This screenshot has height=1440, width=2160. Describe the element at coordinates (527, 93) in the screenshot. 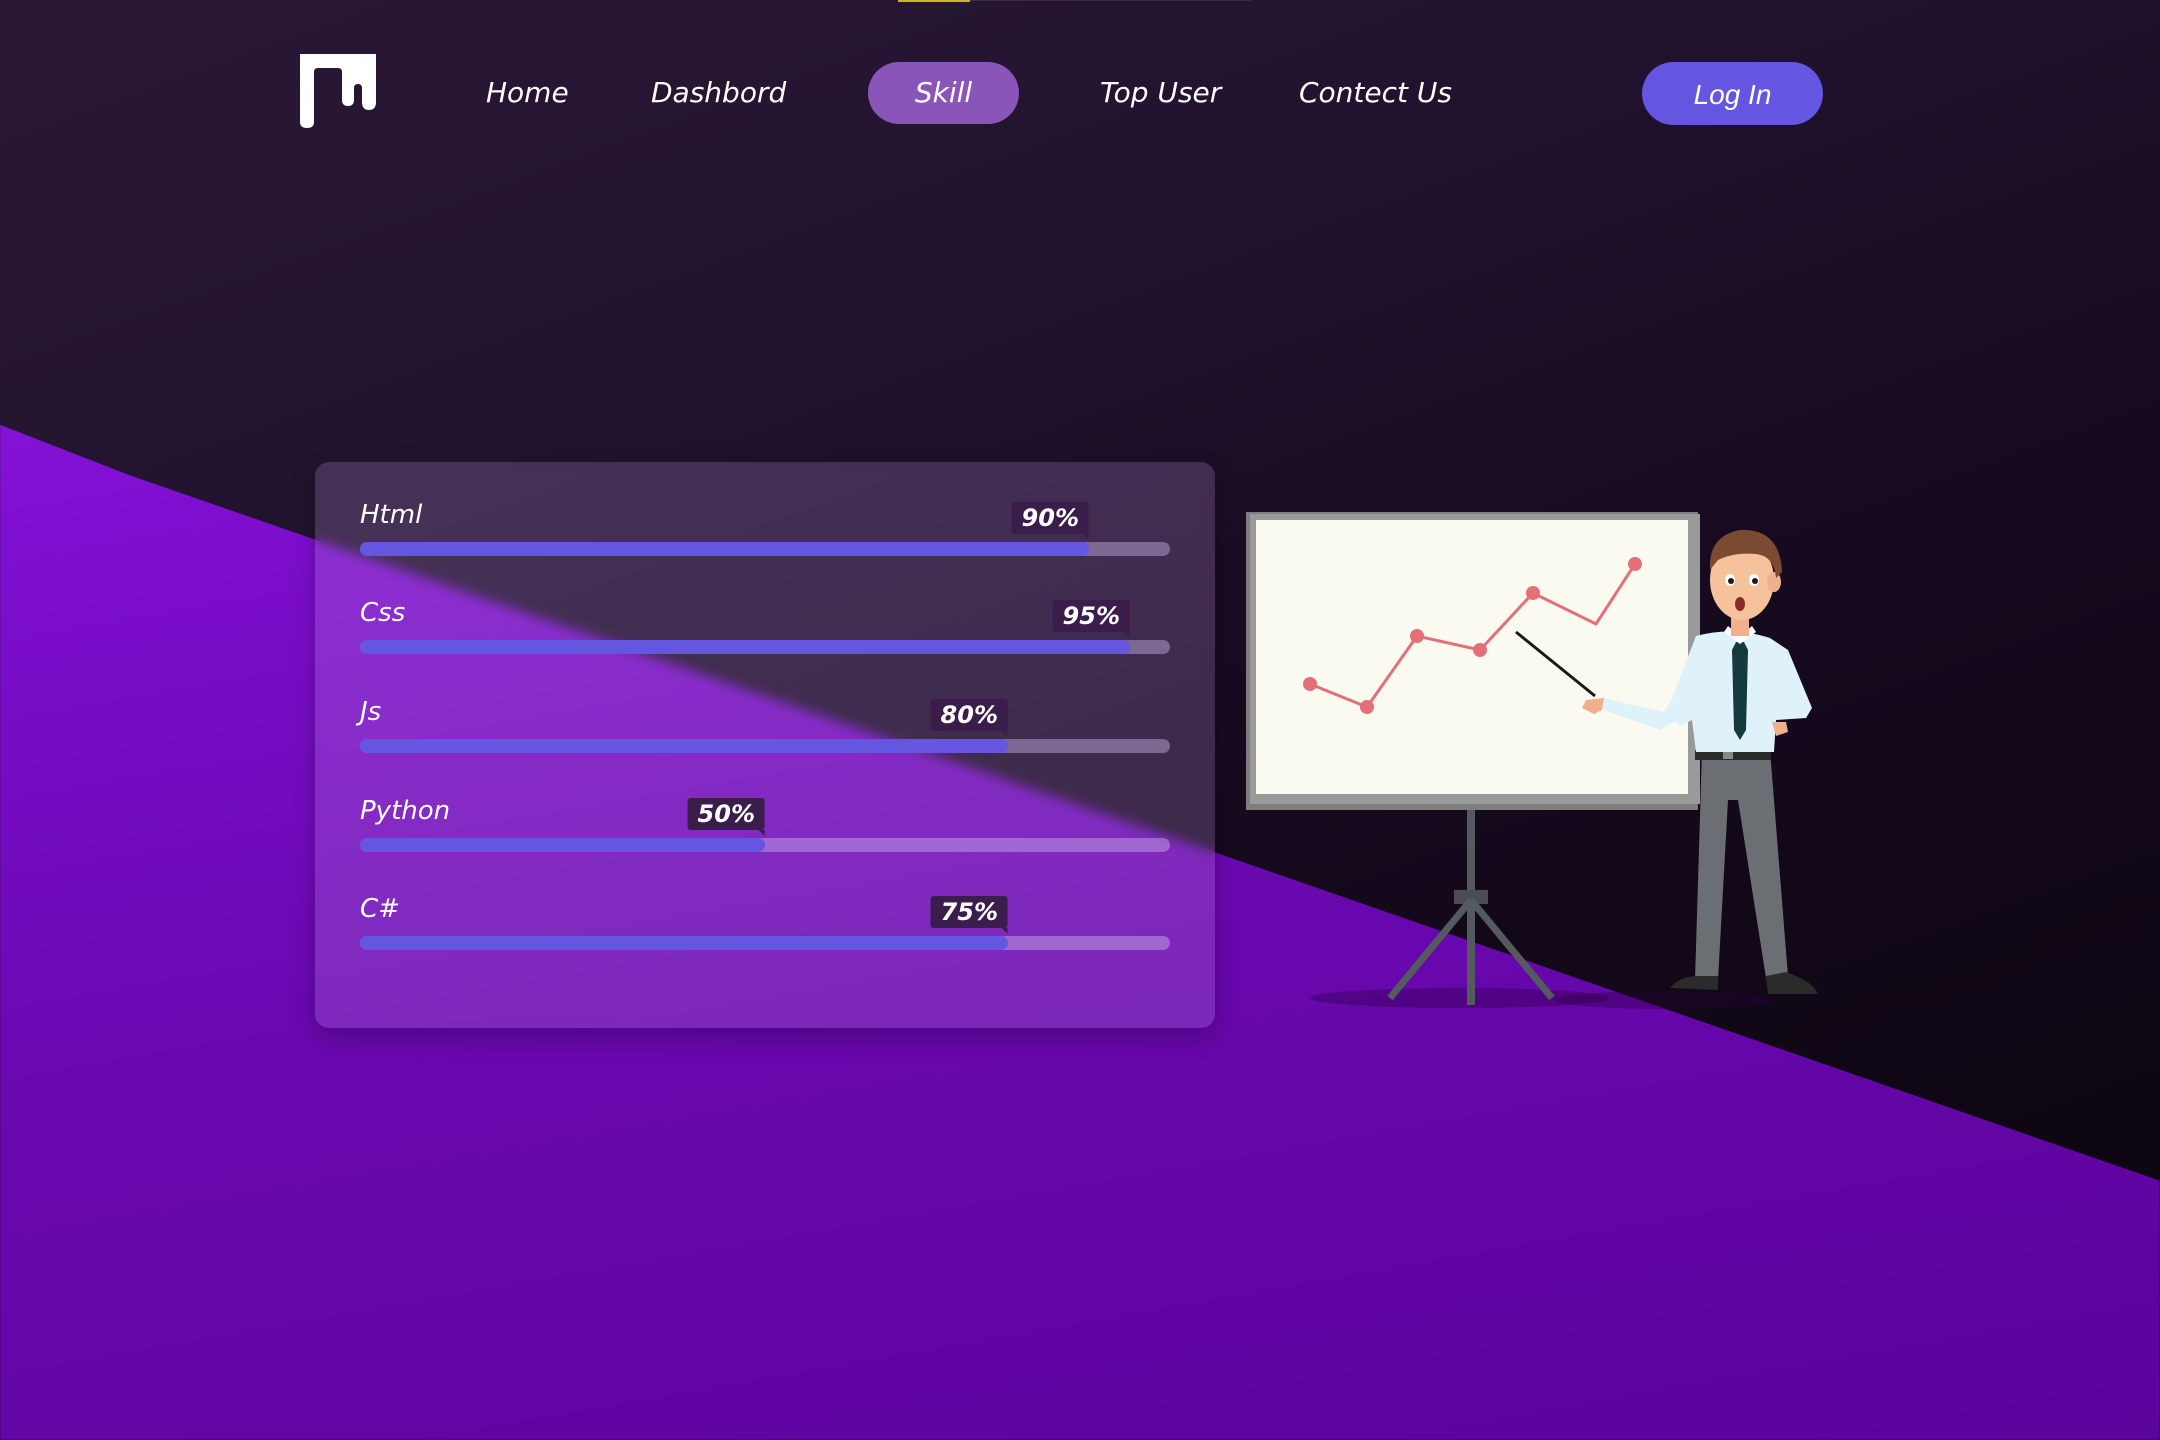

I see `nav-home: Home` at that location.